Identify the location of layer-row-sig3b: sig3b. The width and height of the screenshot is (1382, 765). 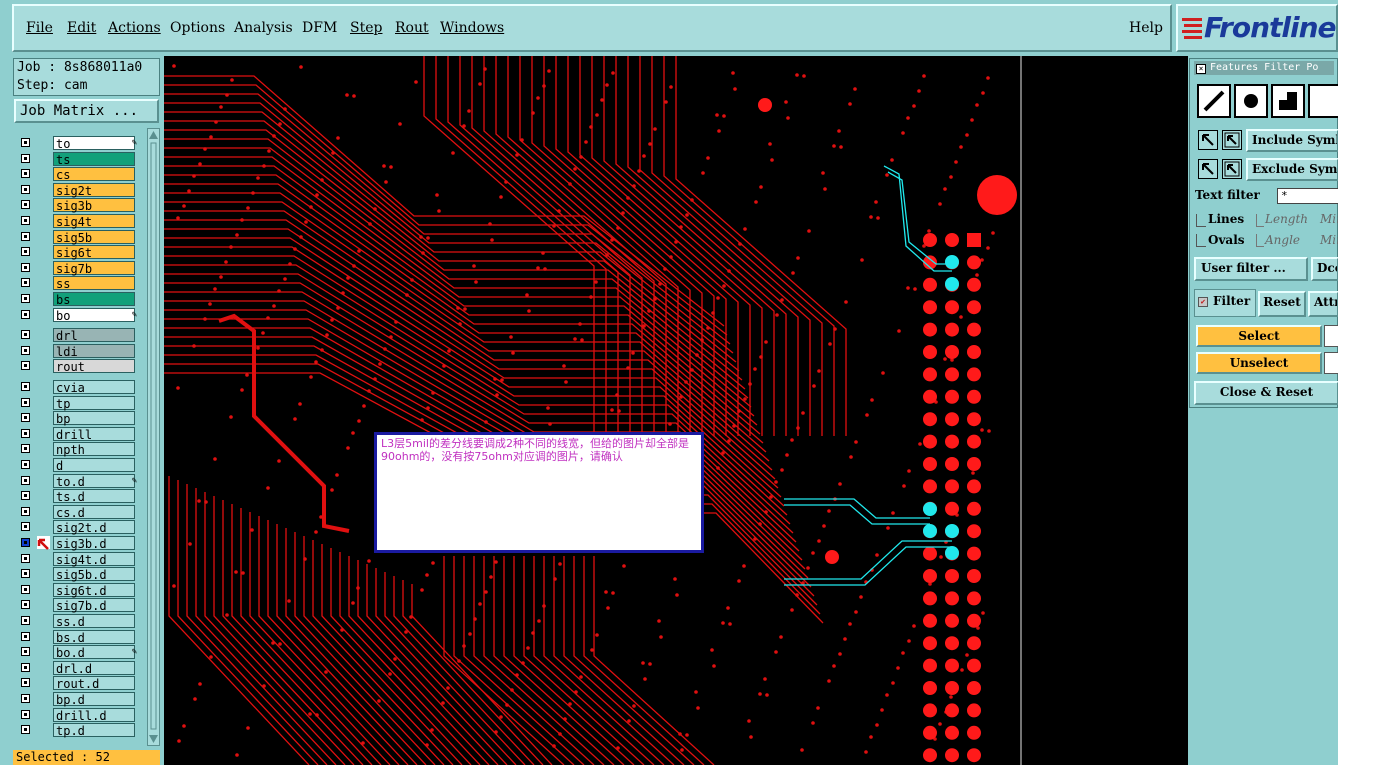
(80, 205).